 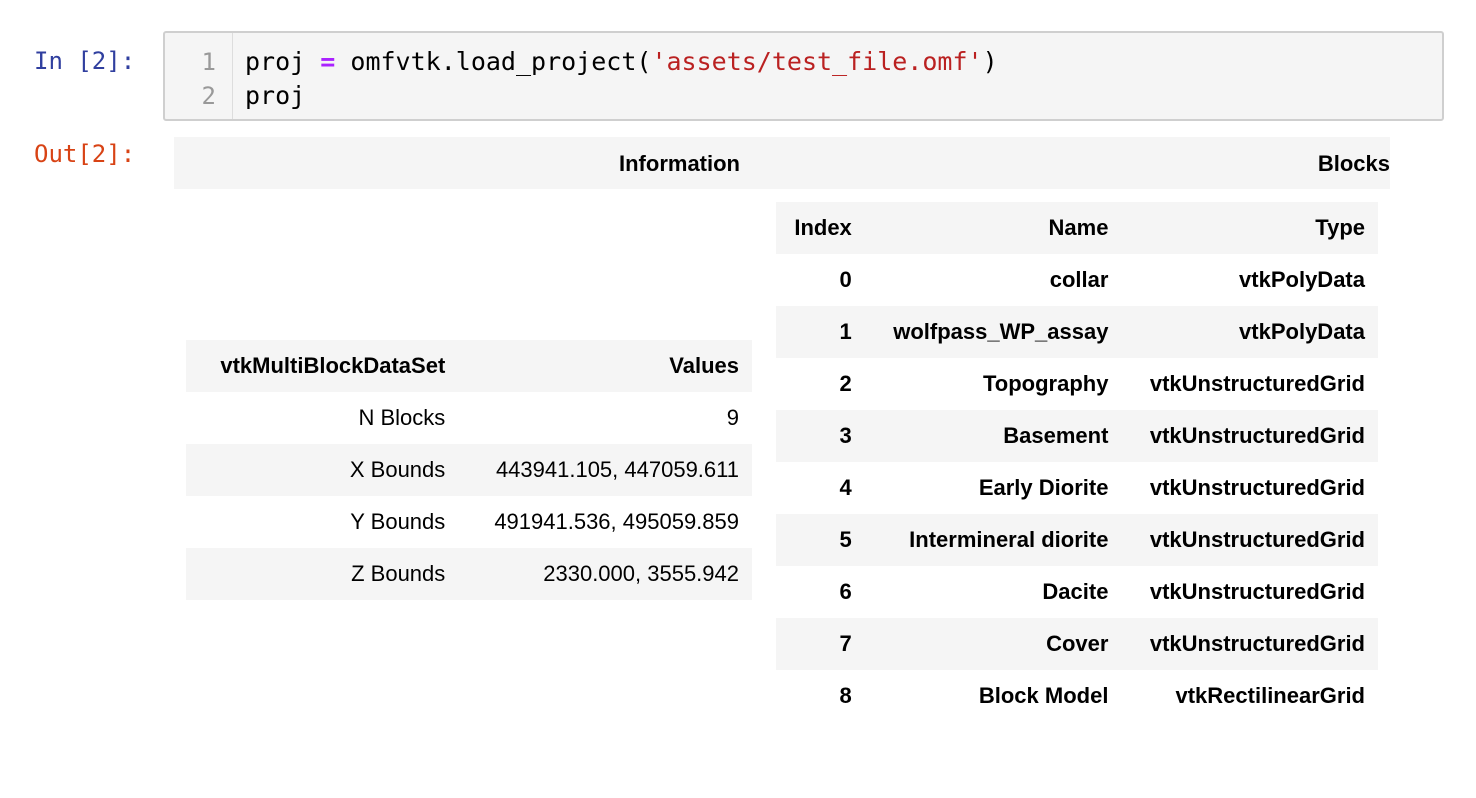 What do you see at coordinates (85, 61) in the screenshot?
I see `input-prompt: In [2]:` at bounding box center [85, 61].